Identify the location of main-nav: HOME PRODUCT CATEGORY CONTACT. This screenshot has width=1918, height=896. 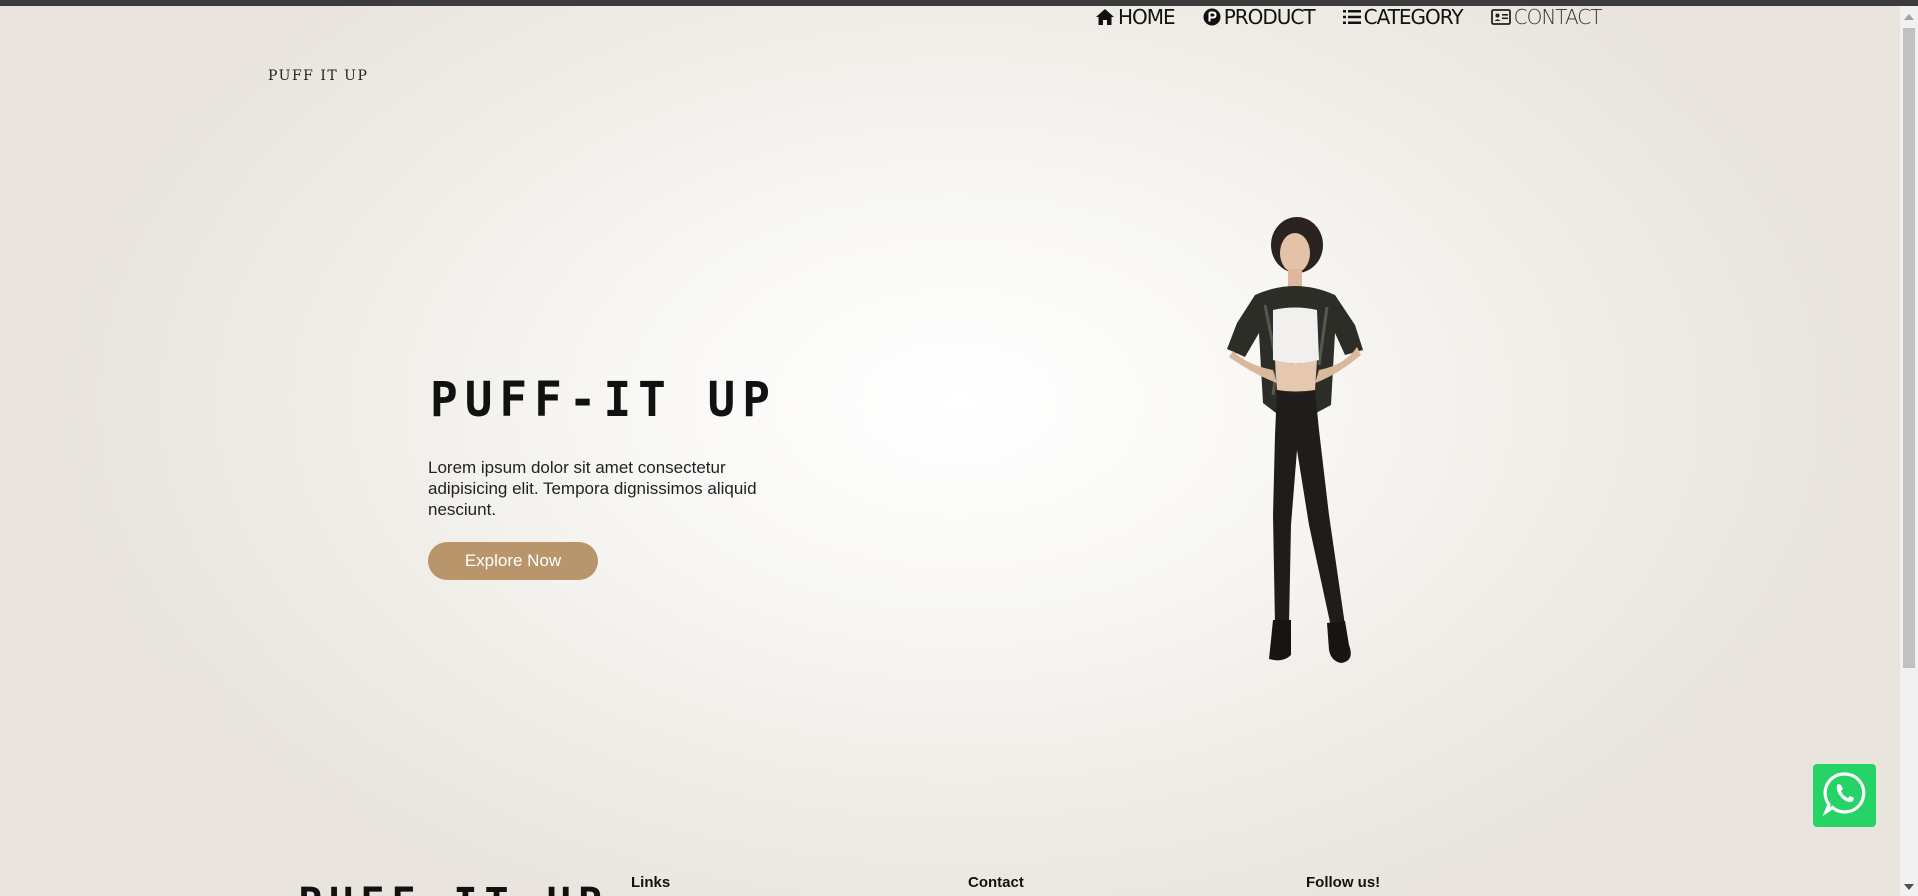
(1349, 17).